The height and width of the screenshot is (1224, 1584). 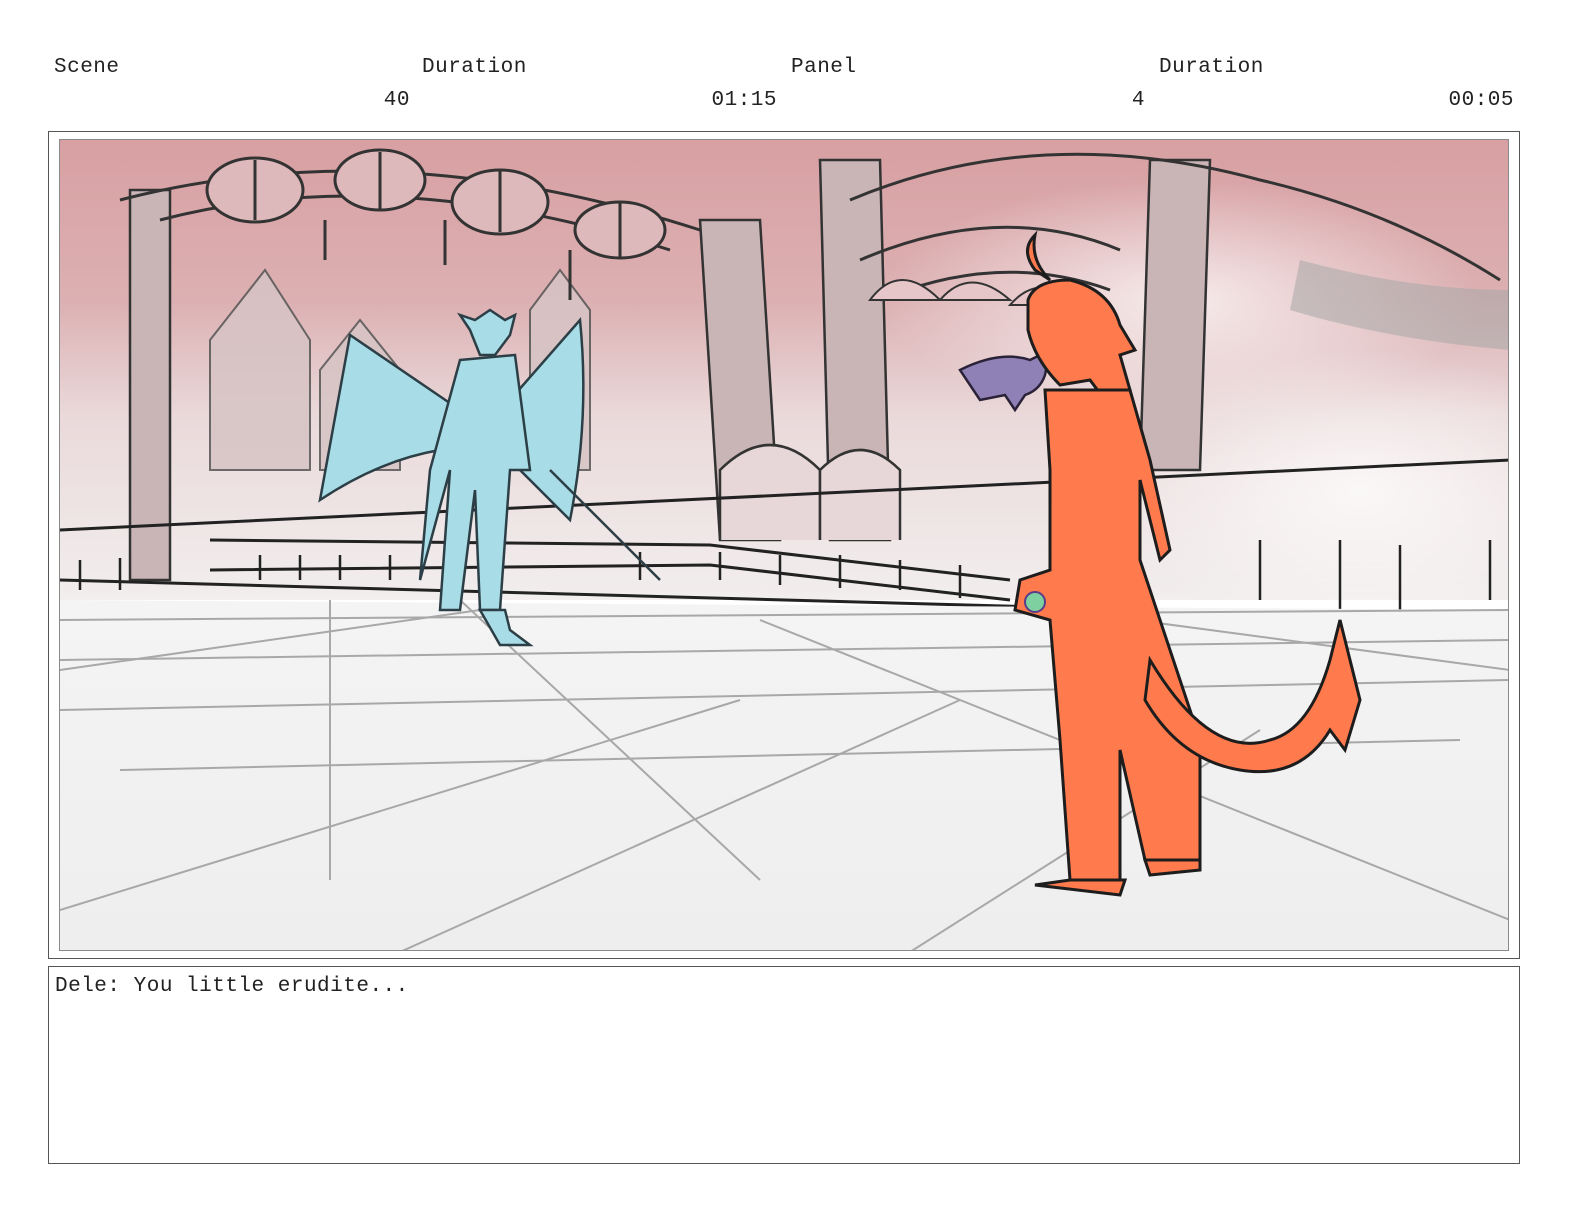 What do you see at coordinates (1481, 100) in the screenshot?
I see `panel-duration-value: 00:05` at bounding box center [1481, 100].